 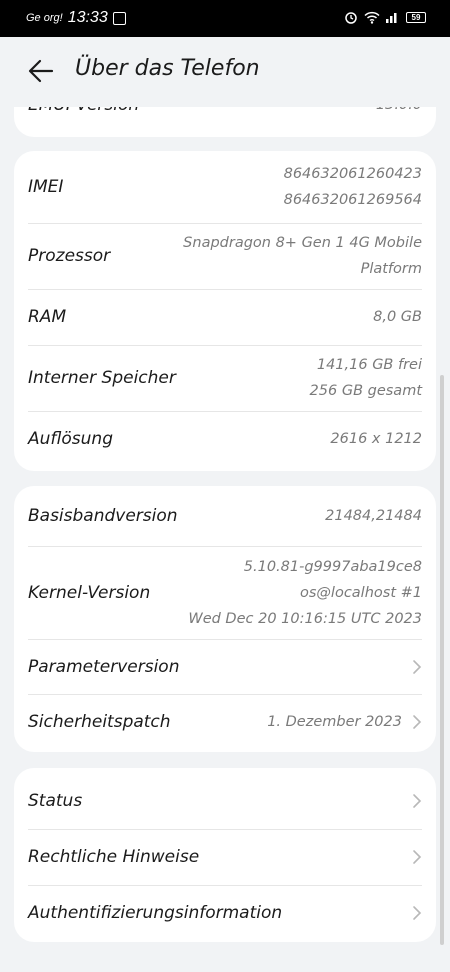 I want to click on resolution-row: Auflösung 2616 x 1212, so click(x=225, y=439).